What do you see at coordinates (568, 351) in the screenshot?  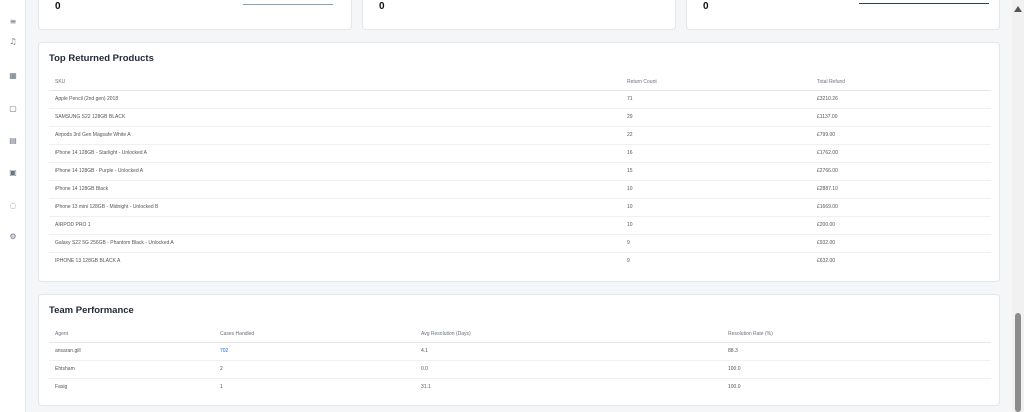 I see `avg-resolution-cell: 4.1` at bounding box center [568, 351].